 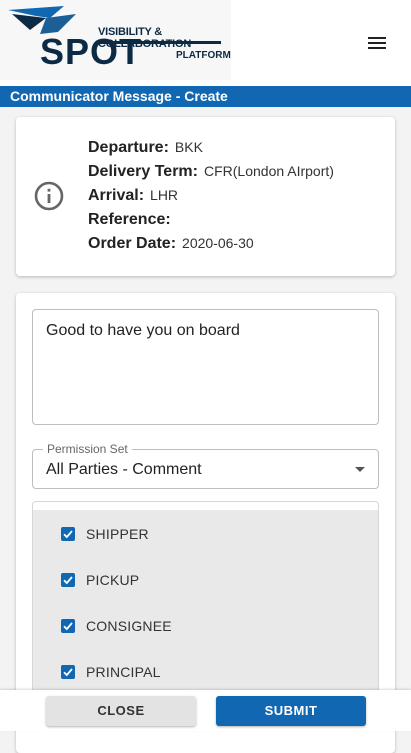 What do you see at coordinates (117, 534) in the screenshot?
I see `party-label: SHIPPER` at bounding box center [117, 534].